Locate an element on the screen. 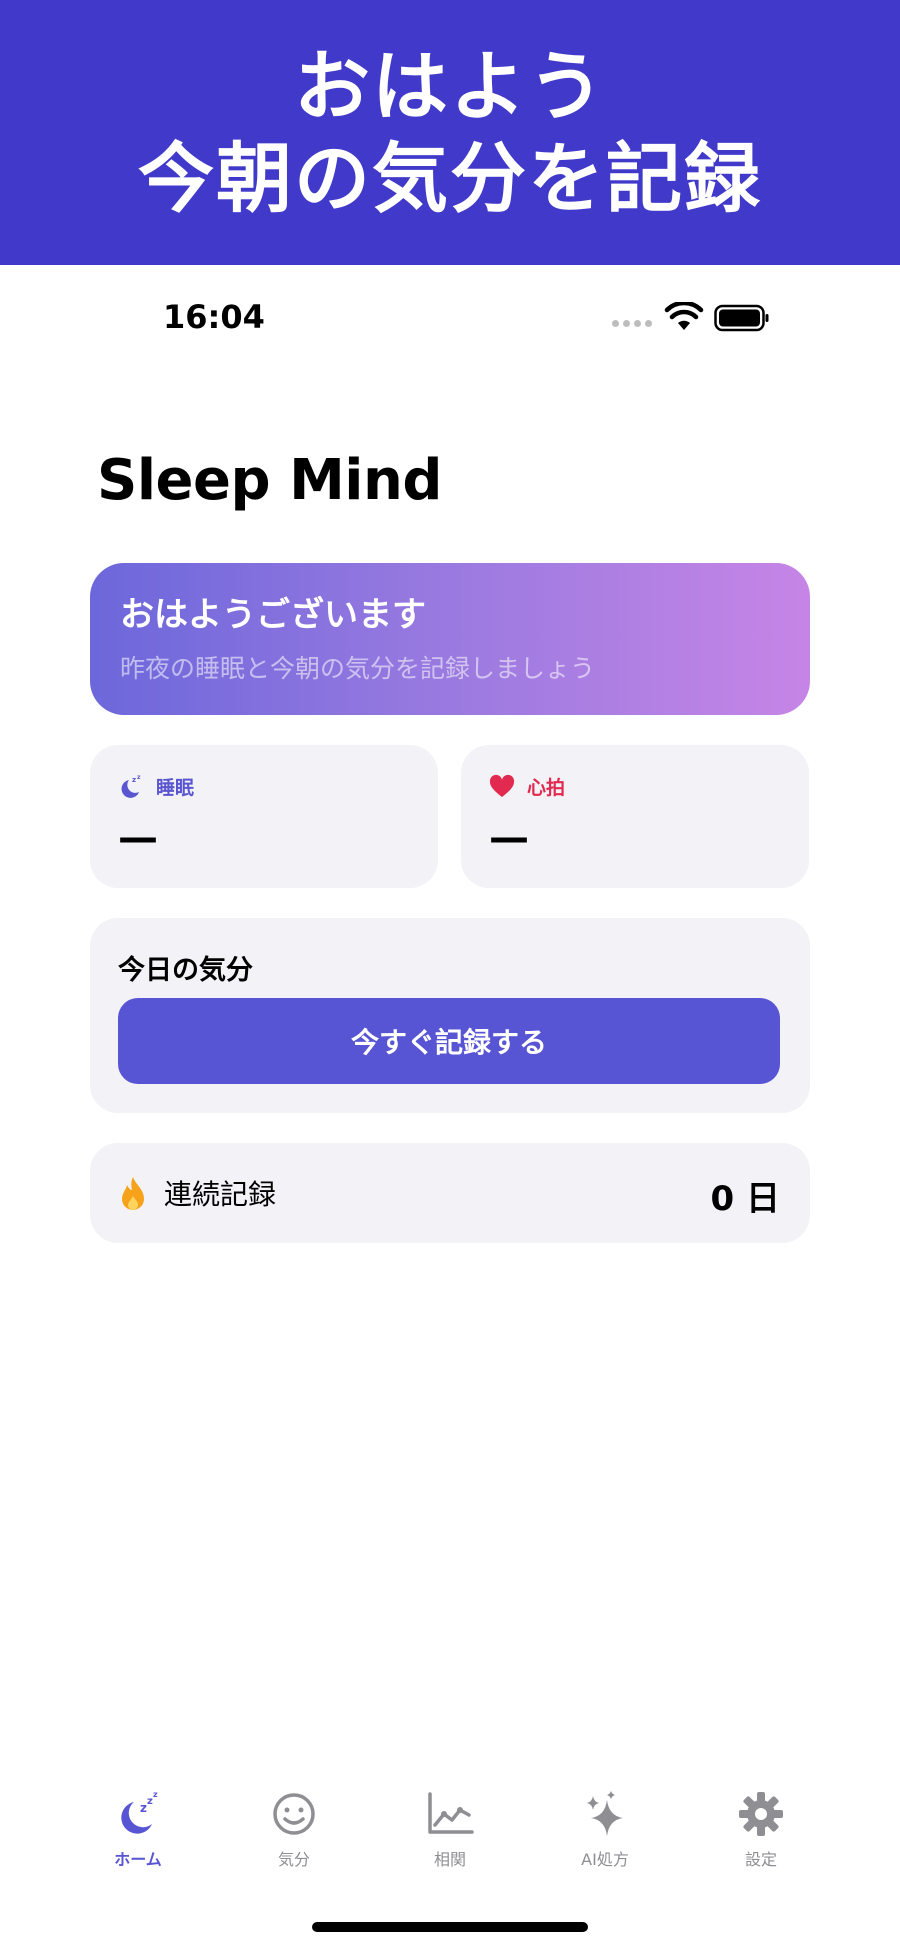  greeting-card: おはようございます 昨夜の睡眠と今朝の気分を記録しましょう is located at coordinates (450, 639).